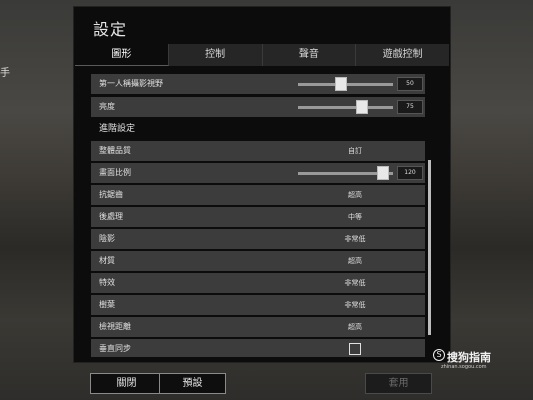 The image size is (533, 400). What do you see at coordinates (410, 107) in the screenshot?
I see `brightness-value-box: 75` at bounding box center [410, 107].